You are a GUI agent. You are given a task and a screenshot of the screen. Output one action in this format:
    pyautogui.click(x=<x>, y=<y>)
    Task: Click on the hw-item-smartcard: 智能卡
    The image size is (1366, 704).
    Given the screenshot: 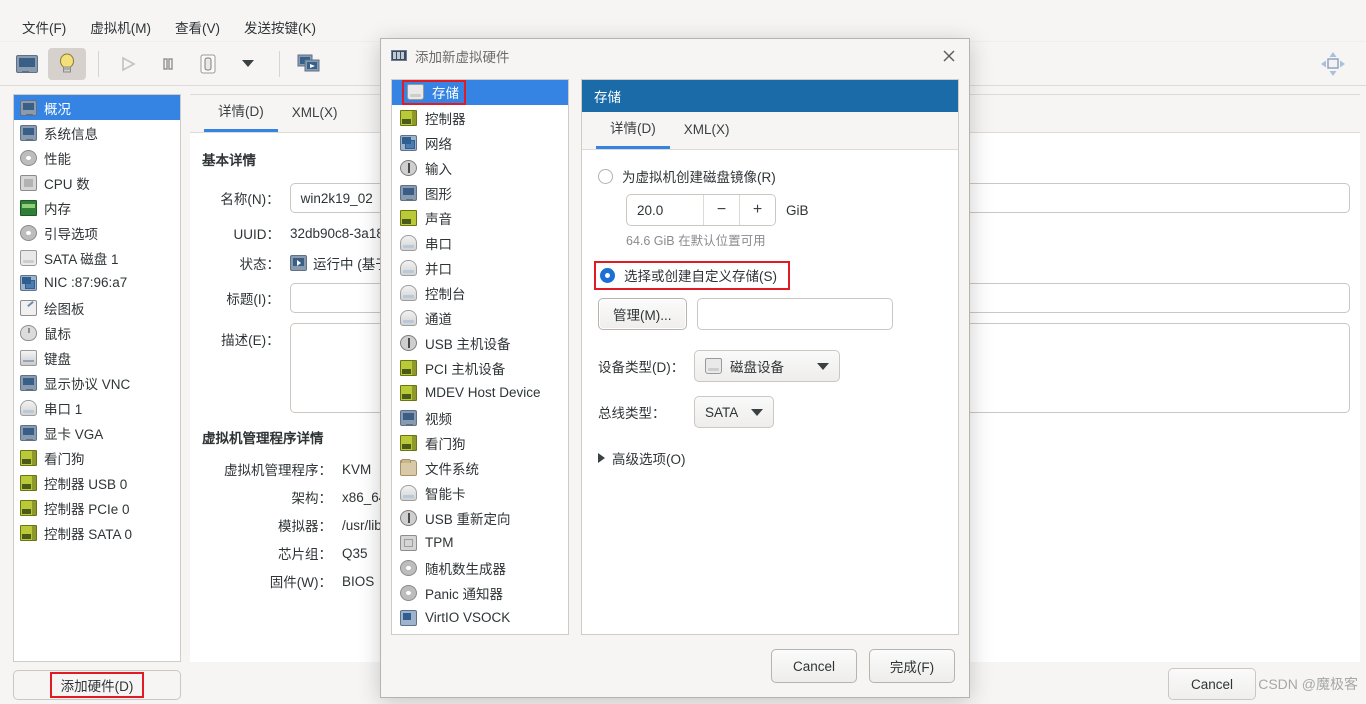 What is the action you would take?
    pyautogui.click(x=480, y=492)
    